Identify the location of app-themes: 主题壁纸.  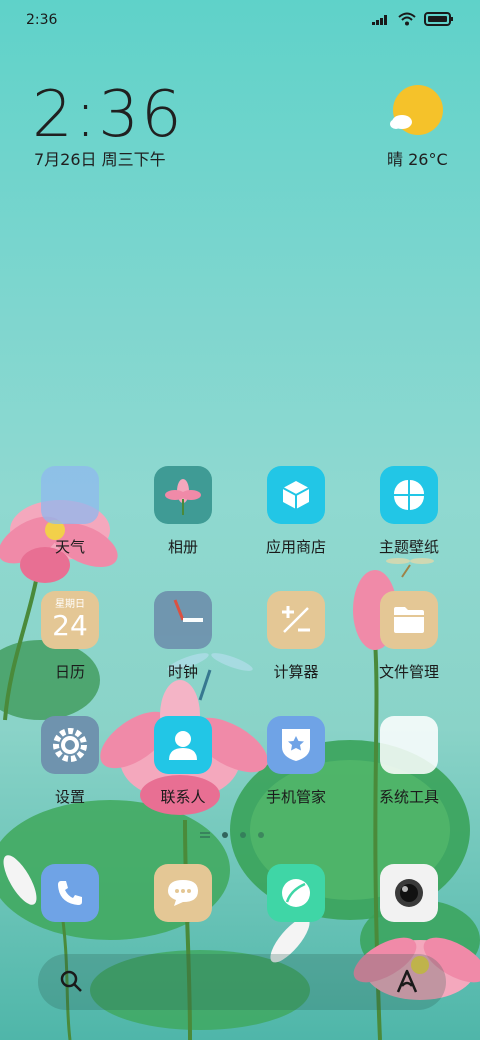
(409, 521).